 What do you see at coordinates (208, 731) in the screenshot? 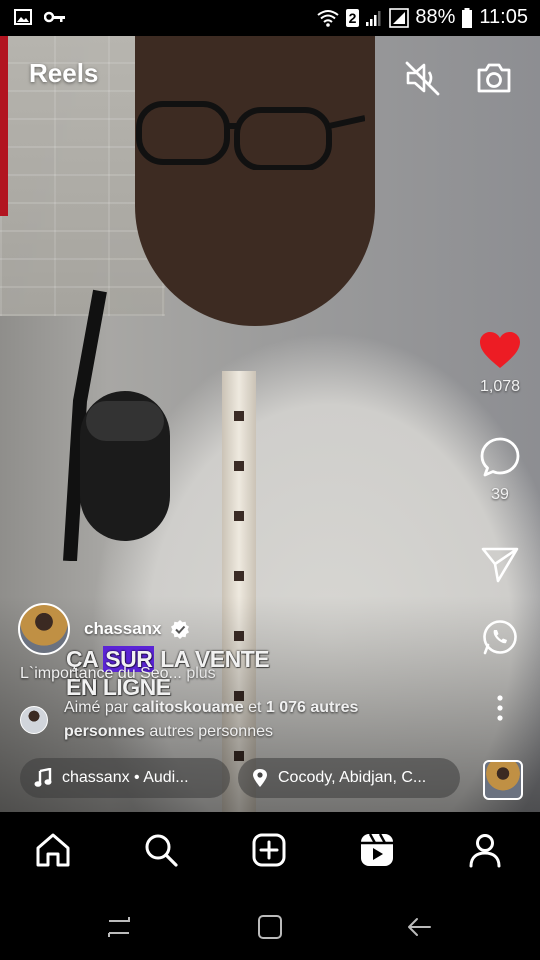
I see `liked-suffix: autres personnes` at bounding box center [208, 731].